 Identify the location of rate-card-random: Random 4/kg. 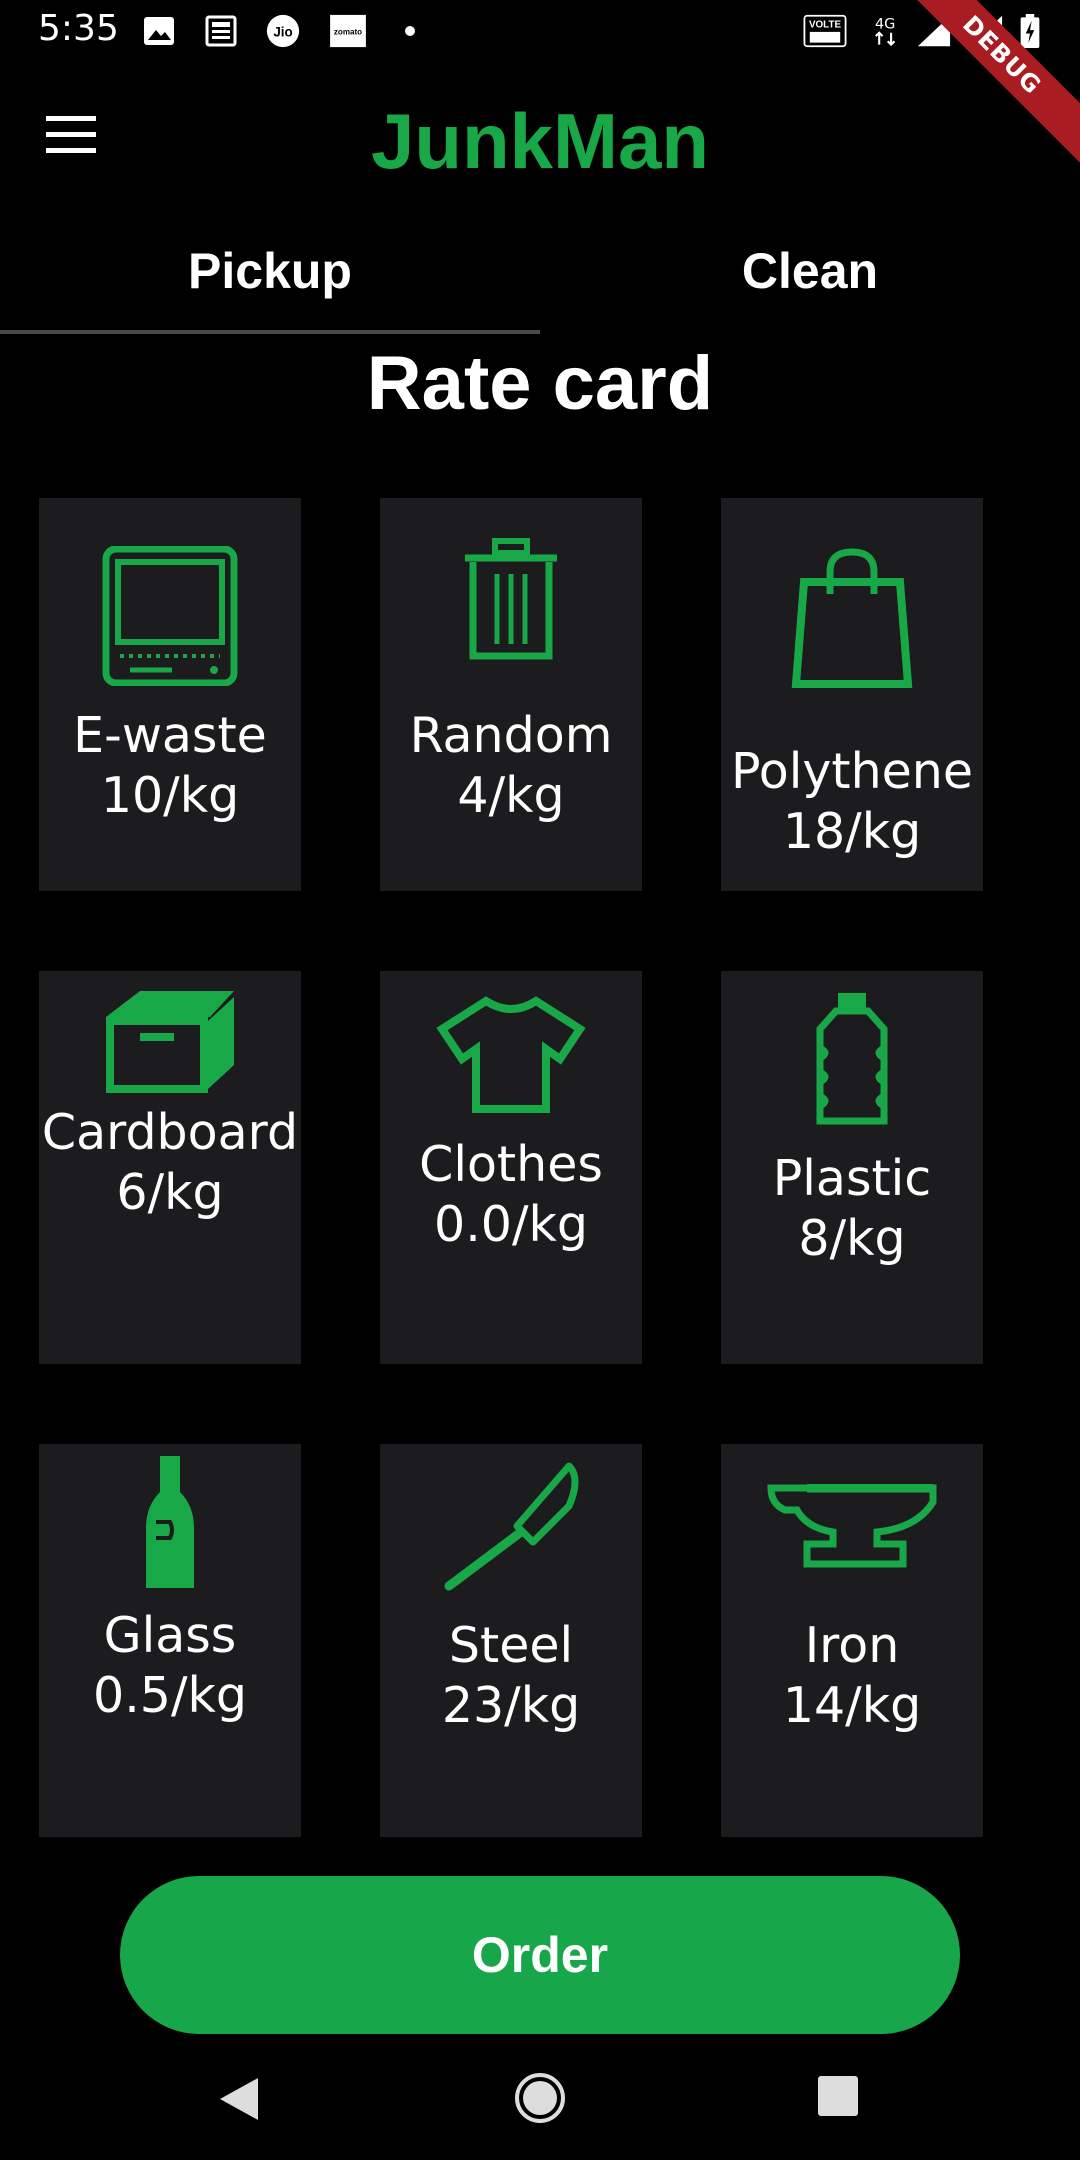
(511, 694).